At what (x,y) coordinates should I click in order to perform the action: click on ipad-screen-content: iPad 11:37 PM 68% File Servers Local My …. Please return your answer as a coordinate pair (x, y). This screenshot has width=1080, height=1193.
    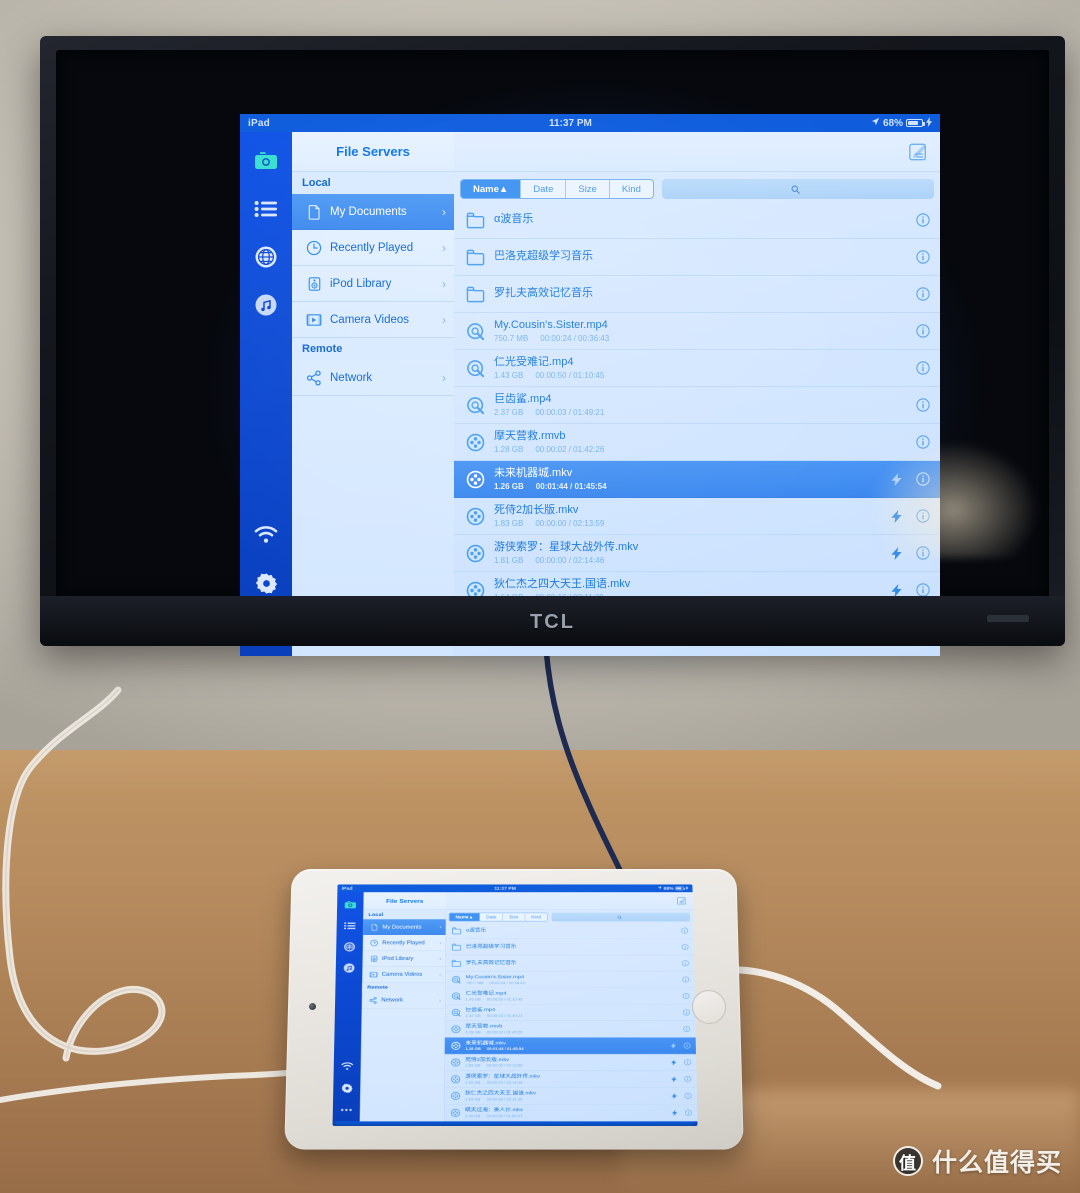
    Looking at the image, I should click on (515, 1004).